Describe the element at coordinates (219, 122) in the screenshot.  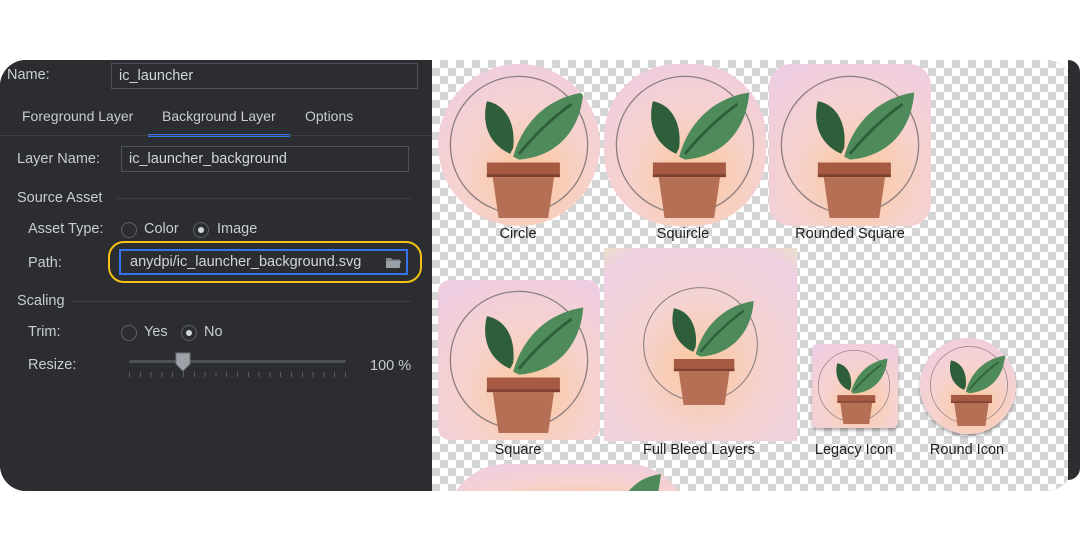
I see `tab-background-layer: Background Layer` at that location.